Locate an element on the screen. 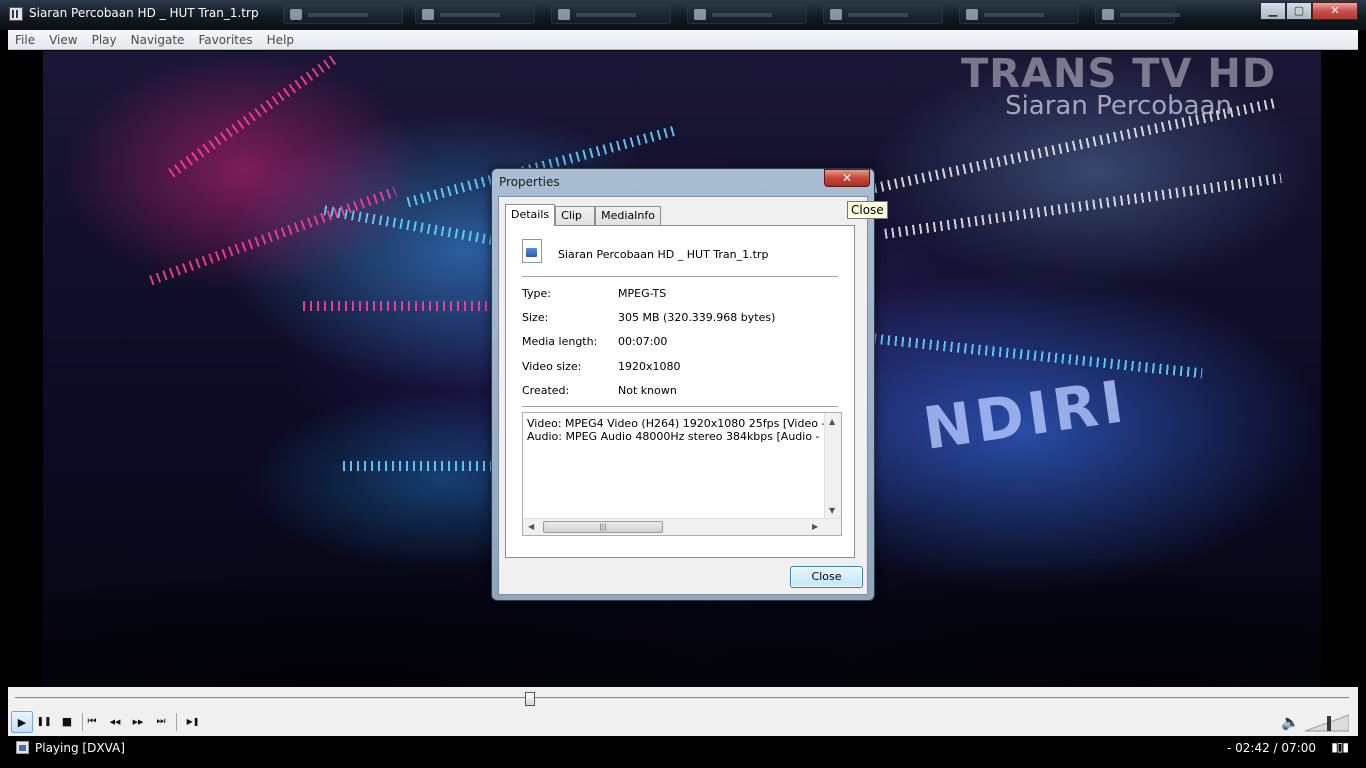  tab-clip: Clip is located at coordinates (575, 215).